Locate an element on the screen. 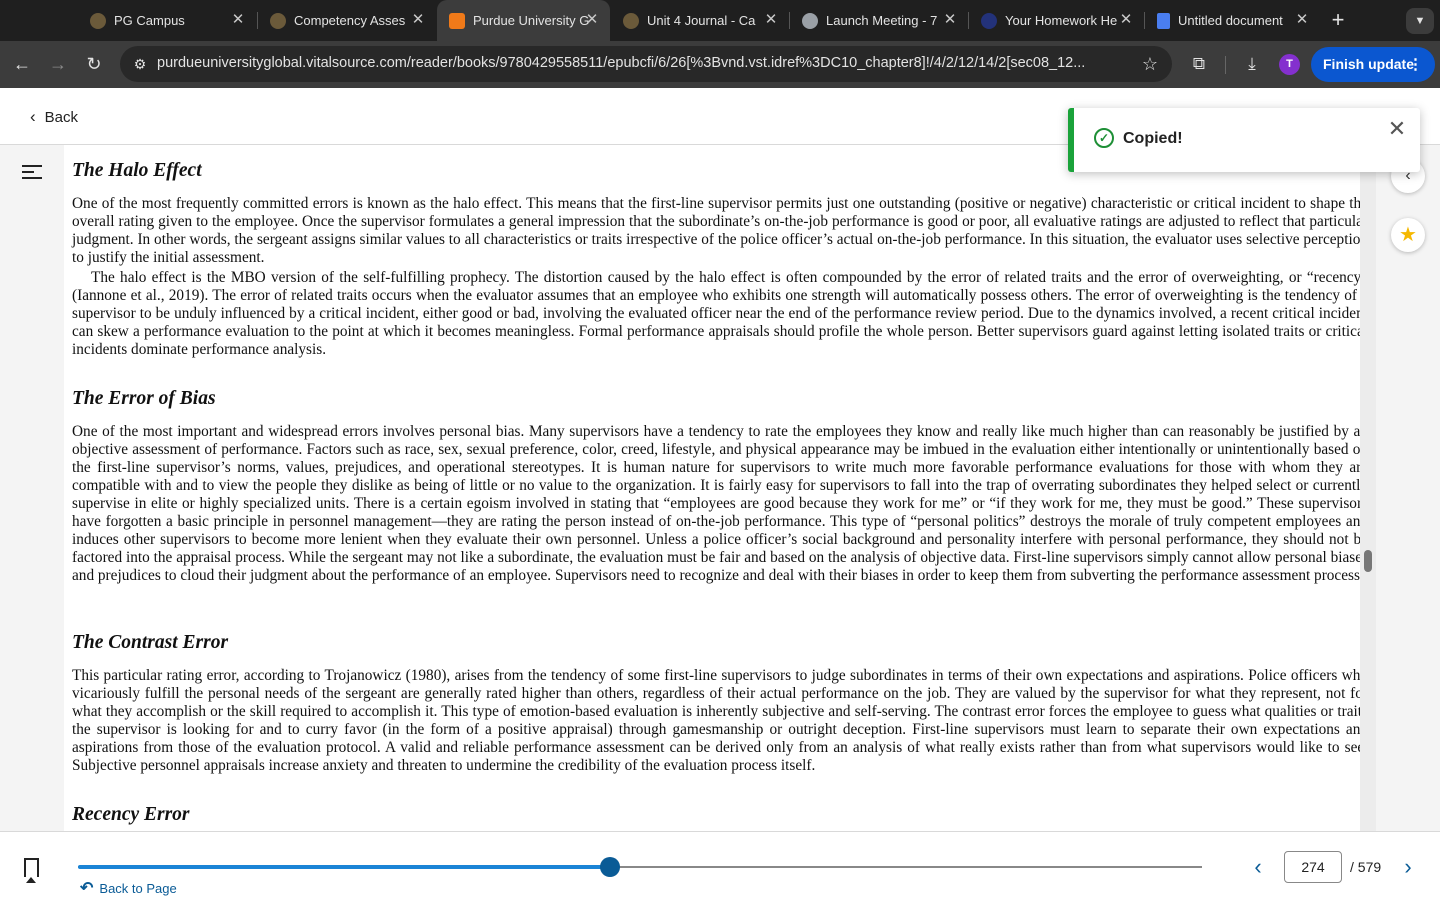 This screenshot has height=900, width=1440. browser-tab-homework: Your Homework He ✕ is located at coordinates (1056, 20).